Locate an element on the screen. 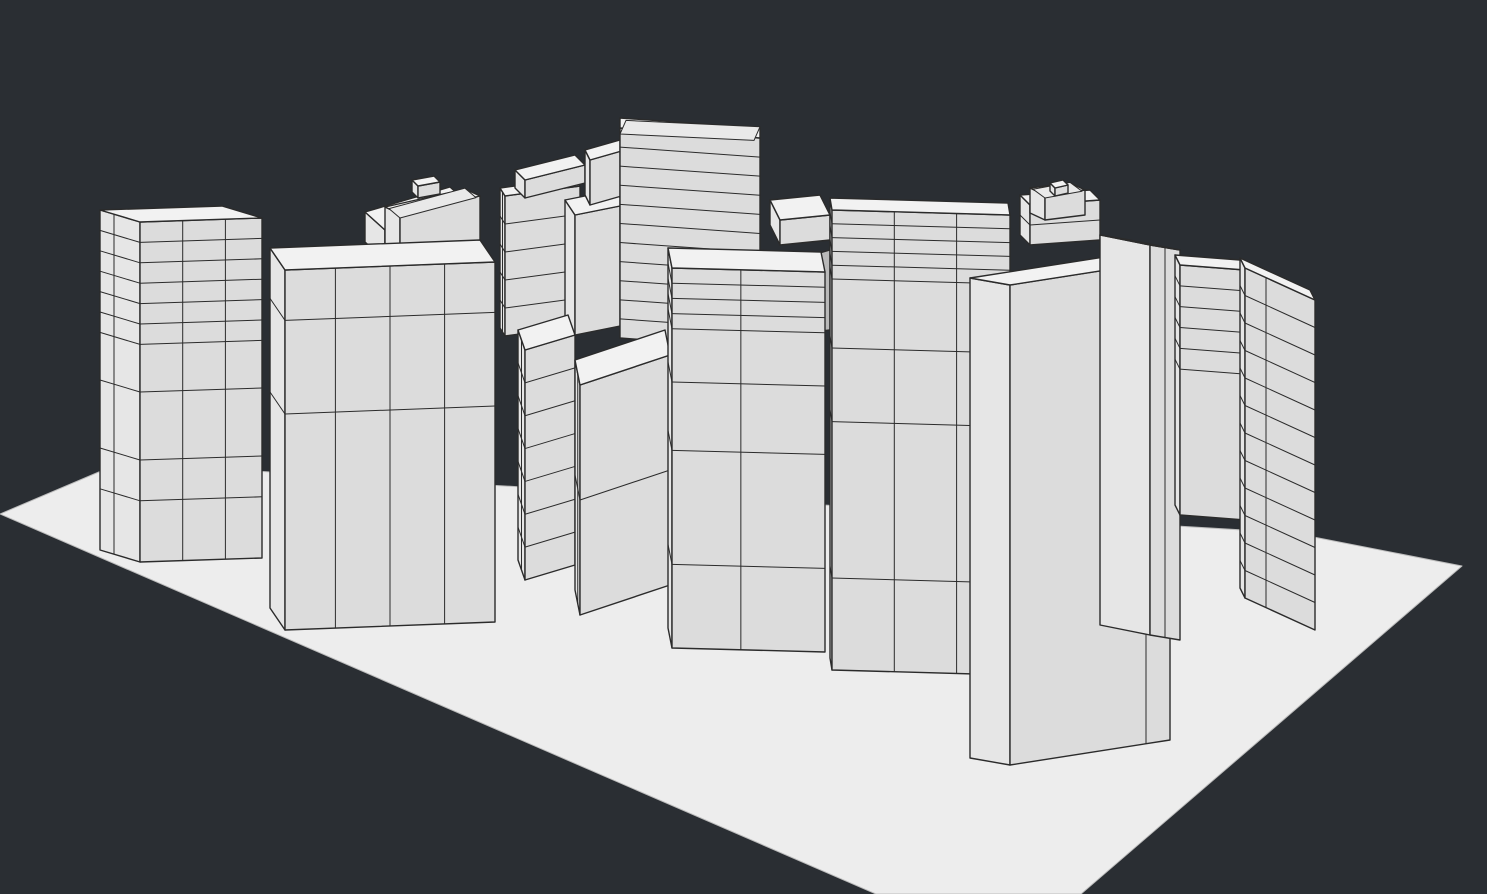 This screenshot has height=894, width=1487. front-right-tower-left-face is located at coordinates (990, 521).